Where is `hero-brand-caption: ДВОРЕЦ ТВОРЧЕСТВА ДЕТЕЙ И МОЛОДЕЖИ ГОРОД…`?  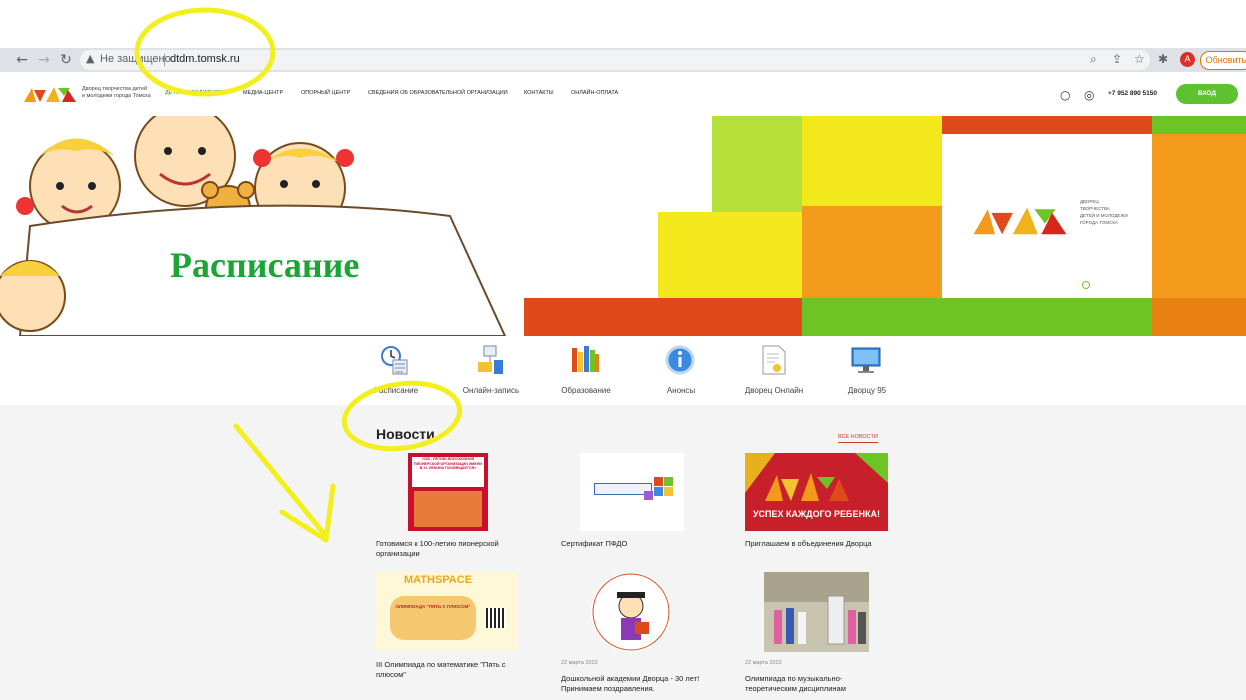
hero-brand-caption: ДВОРЕЦ ТВОРЧЕСТВА ДЕТЕЙ И МОЛОДЕЖИ ГОРОД… is located at coordinates (1104, 212).